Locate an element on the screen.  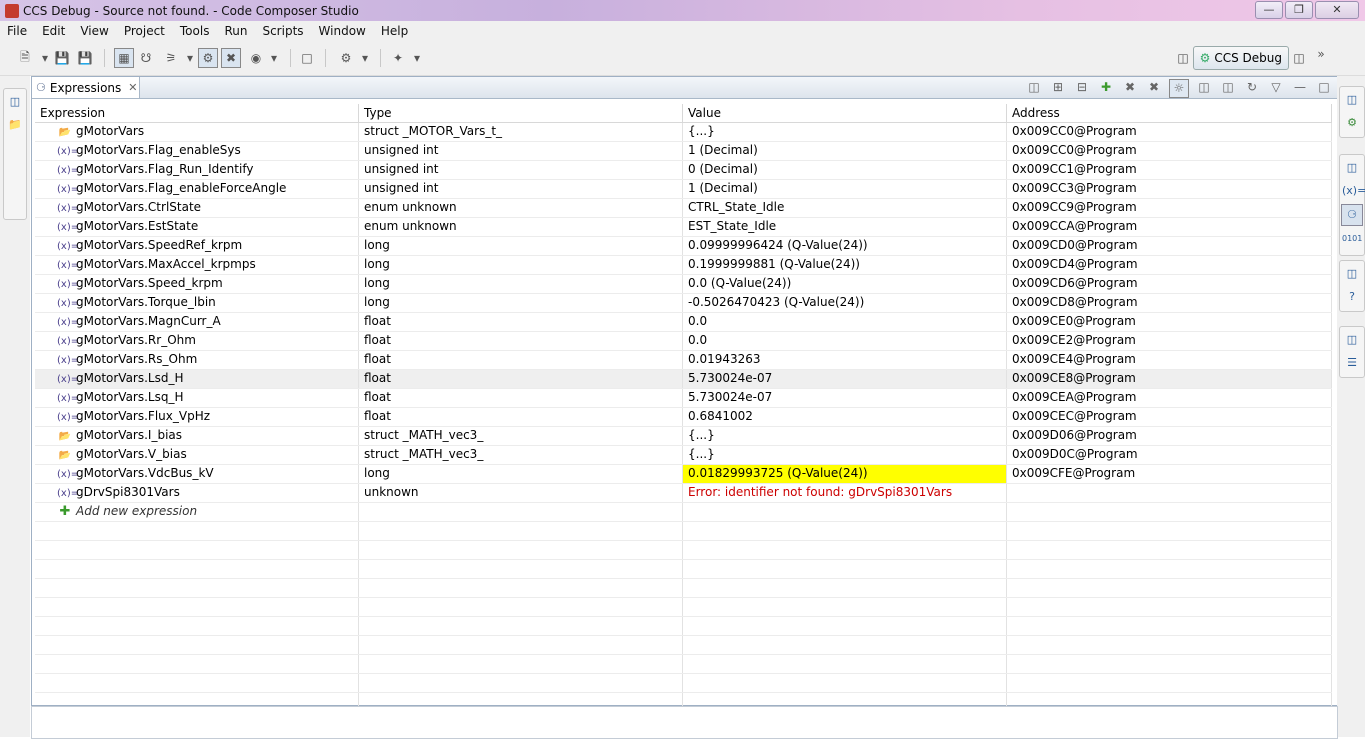
expression-name: gMotorVars.CtrlState is located at coordinates (138, 207).